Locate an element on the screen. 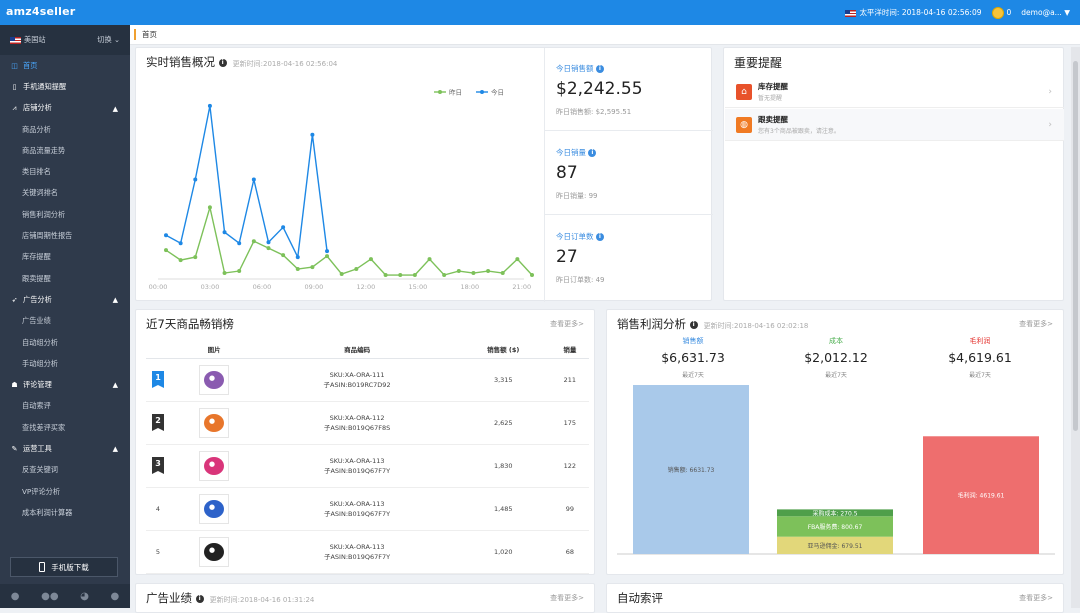 The width and height of the screenshot is (1080, 613). sidebar-item: ☗ 评论管理 ▲ is located at coordinates (65, 384).